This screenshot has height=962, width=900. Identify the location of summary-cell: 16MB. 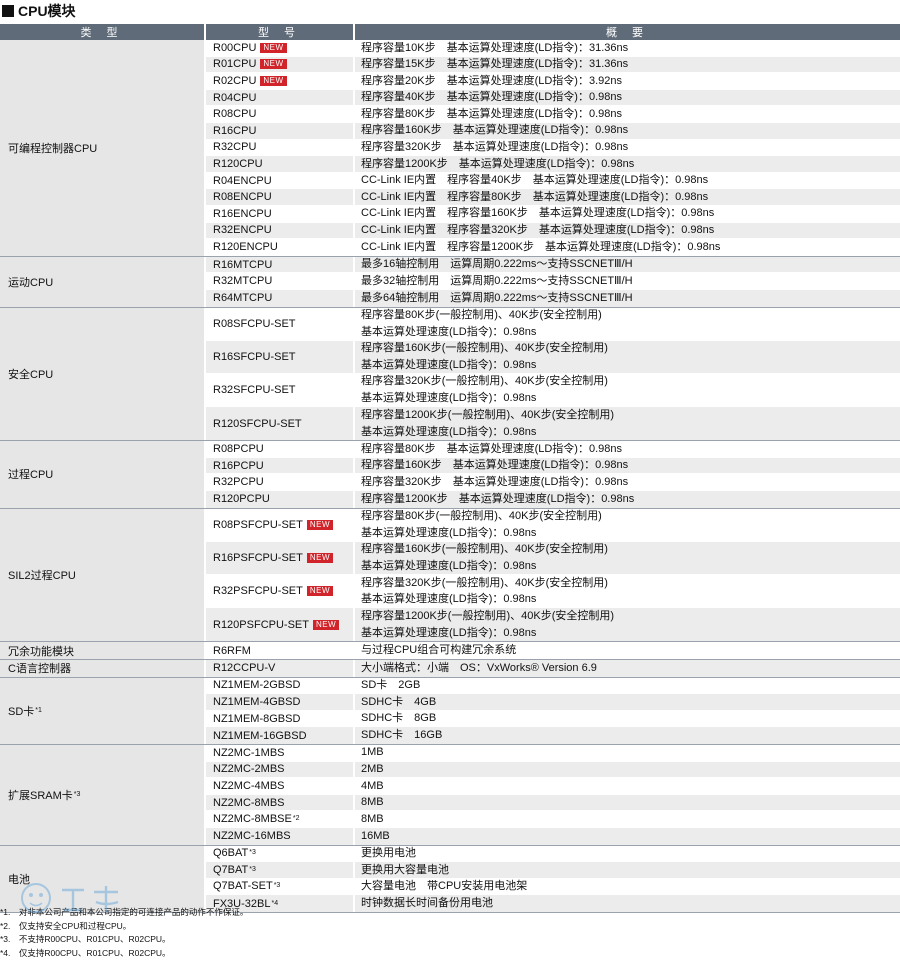
(627, 836).